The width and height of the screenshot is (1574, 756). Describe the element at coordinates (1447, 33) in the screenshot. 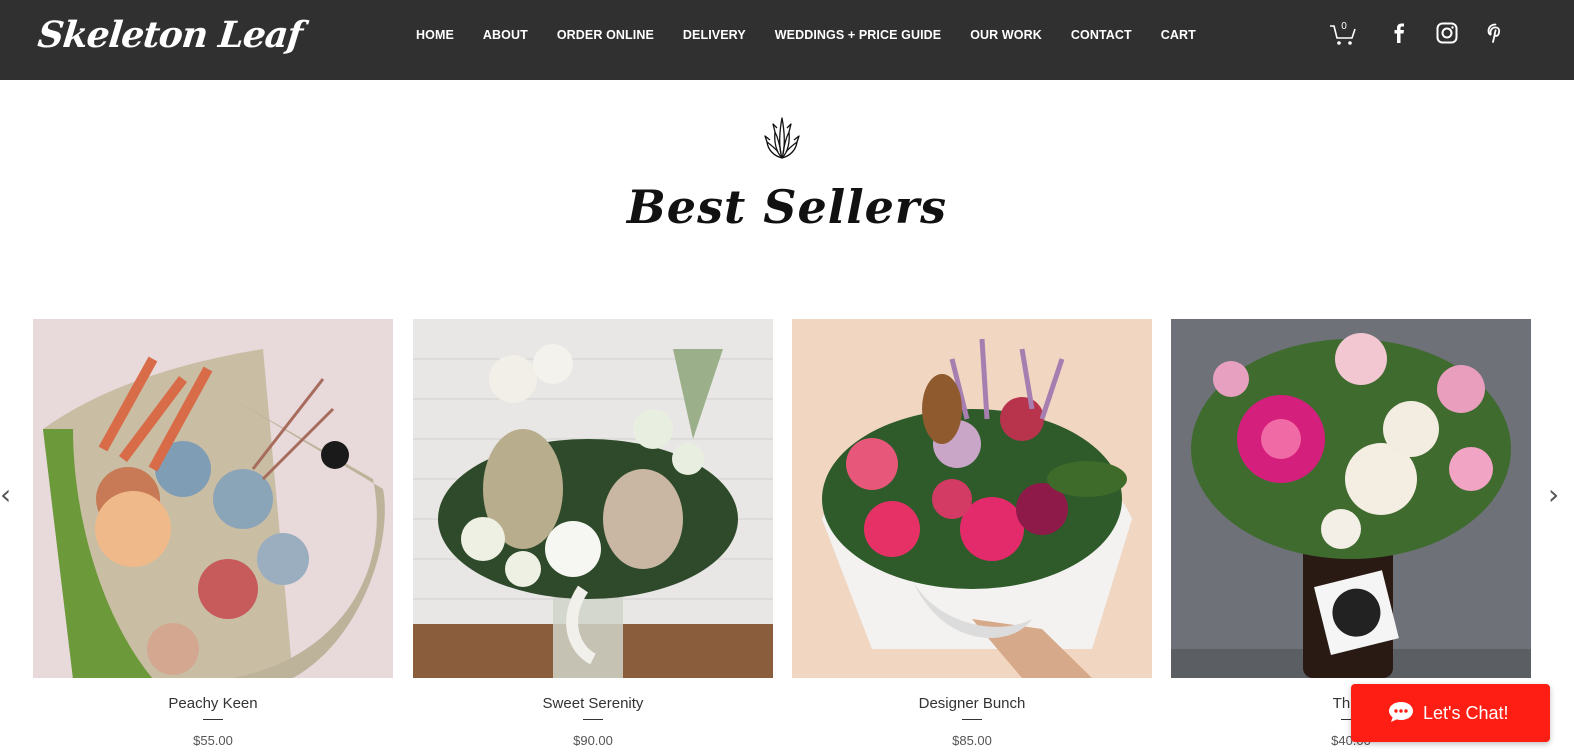

I see `instagram-icon` at that location.